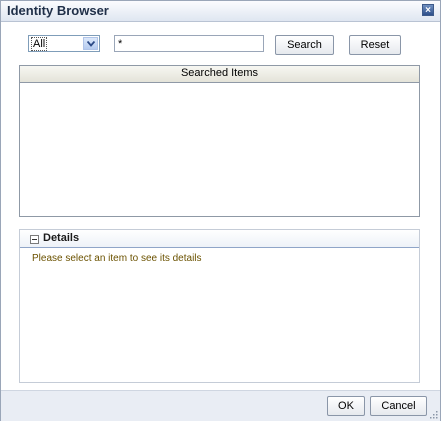  I want to click on searched-items-header: Searched Items, so click(219, 74).